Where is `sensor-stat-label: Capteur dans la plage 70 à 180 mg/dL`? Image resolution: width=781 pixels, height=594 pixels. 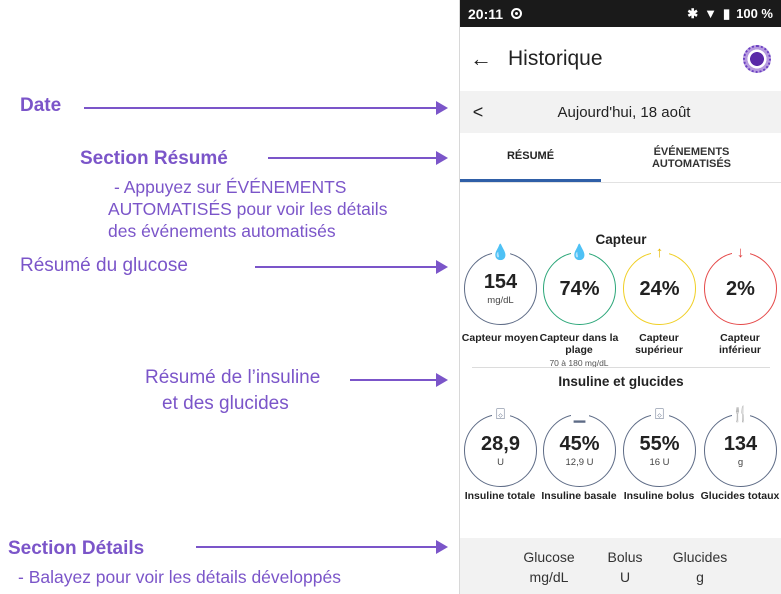 sensor-stat-label: Capteur dans la plage 70 à 180 mg/dL is located at coordinates (579, 350).